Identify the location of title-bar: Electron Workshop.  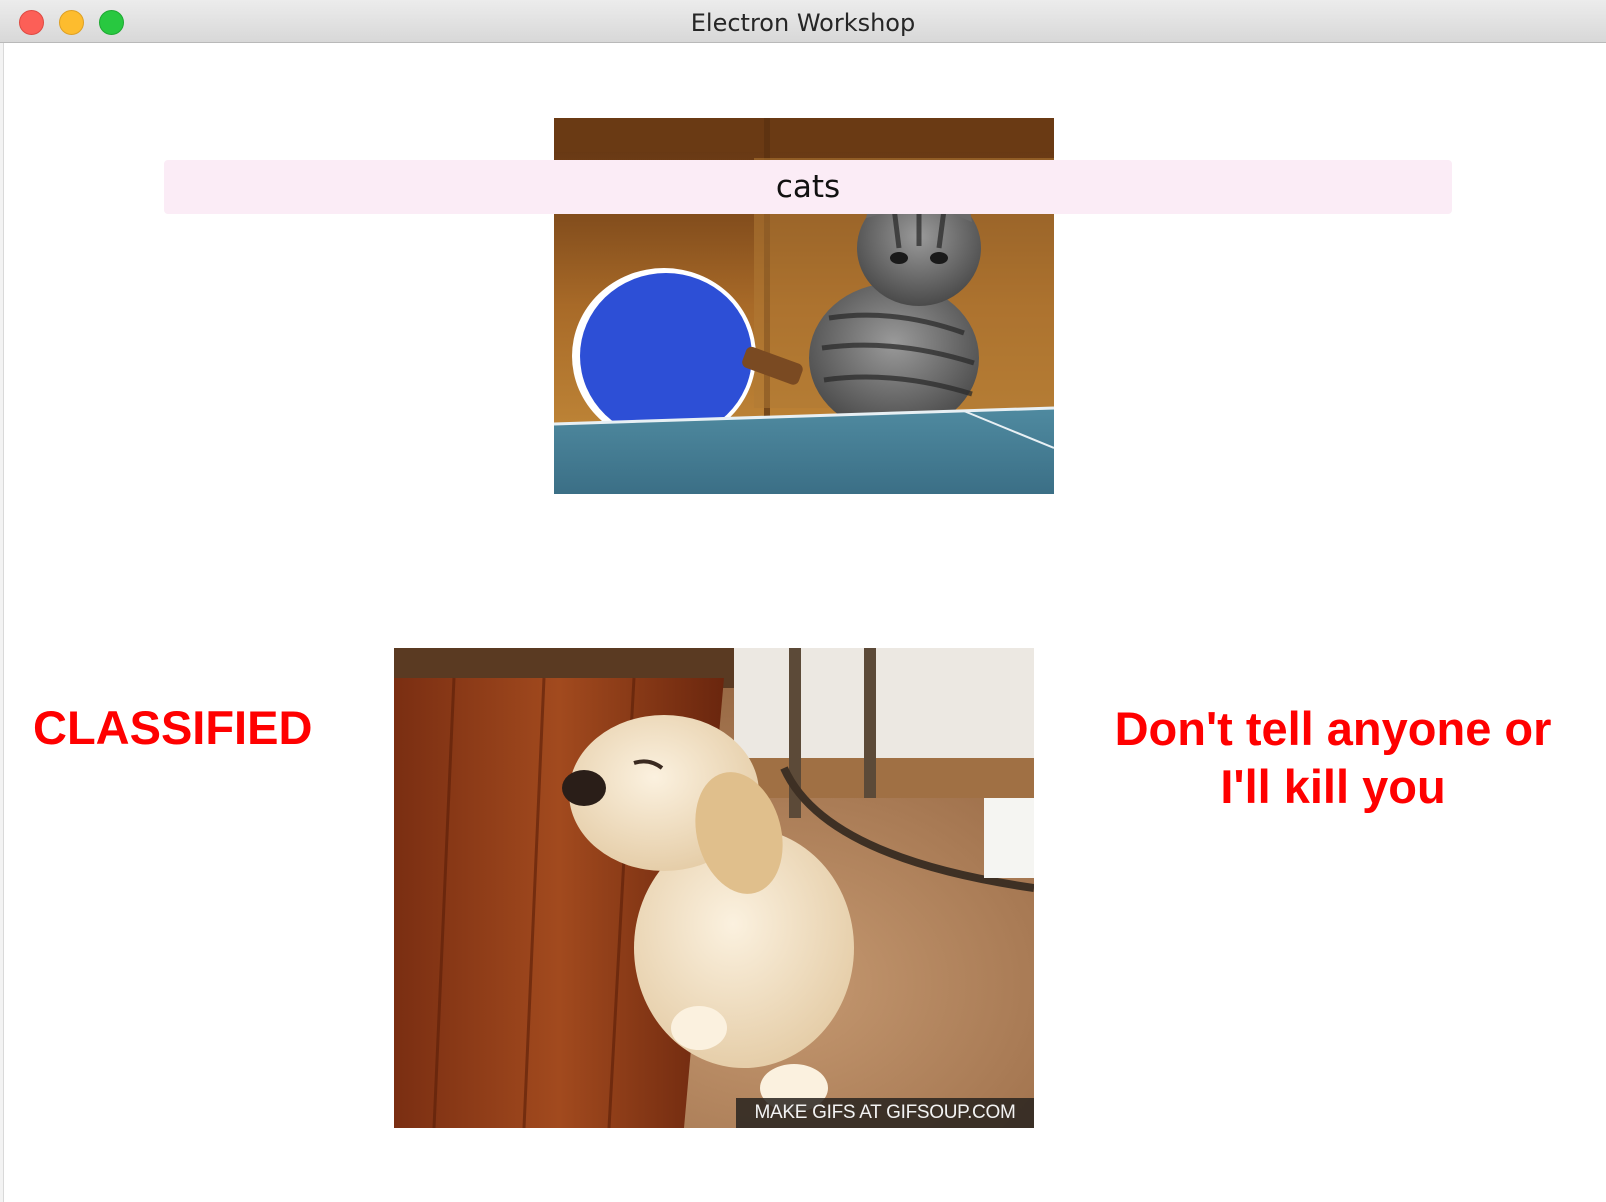
(803, 21).